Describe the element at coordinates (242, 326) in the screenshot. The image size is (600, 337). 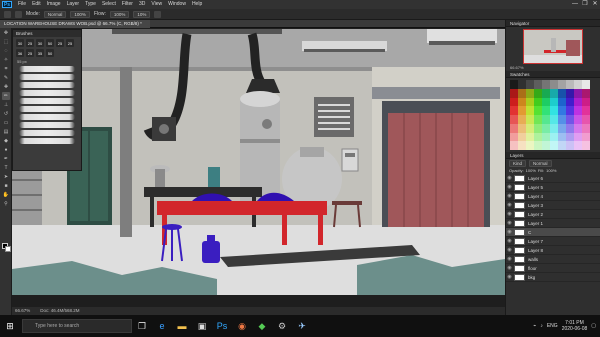
I see `app-taskbar-icon: ◉` at that location.